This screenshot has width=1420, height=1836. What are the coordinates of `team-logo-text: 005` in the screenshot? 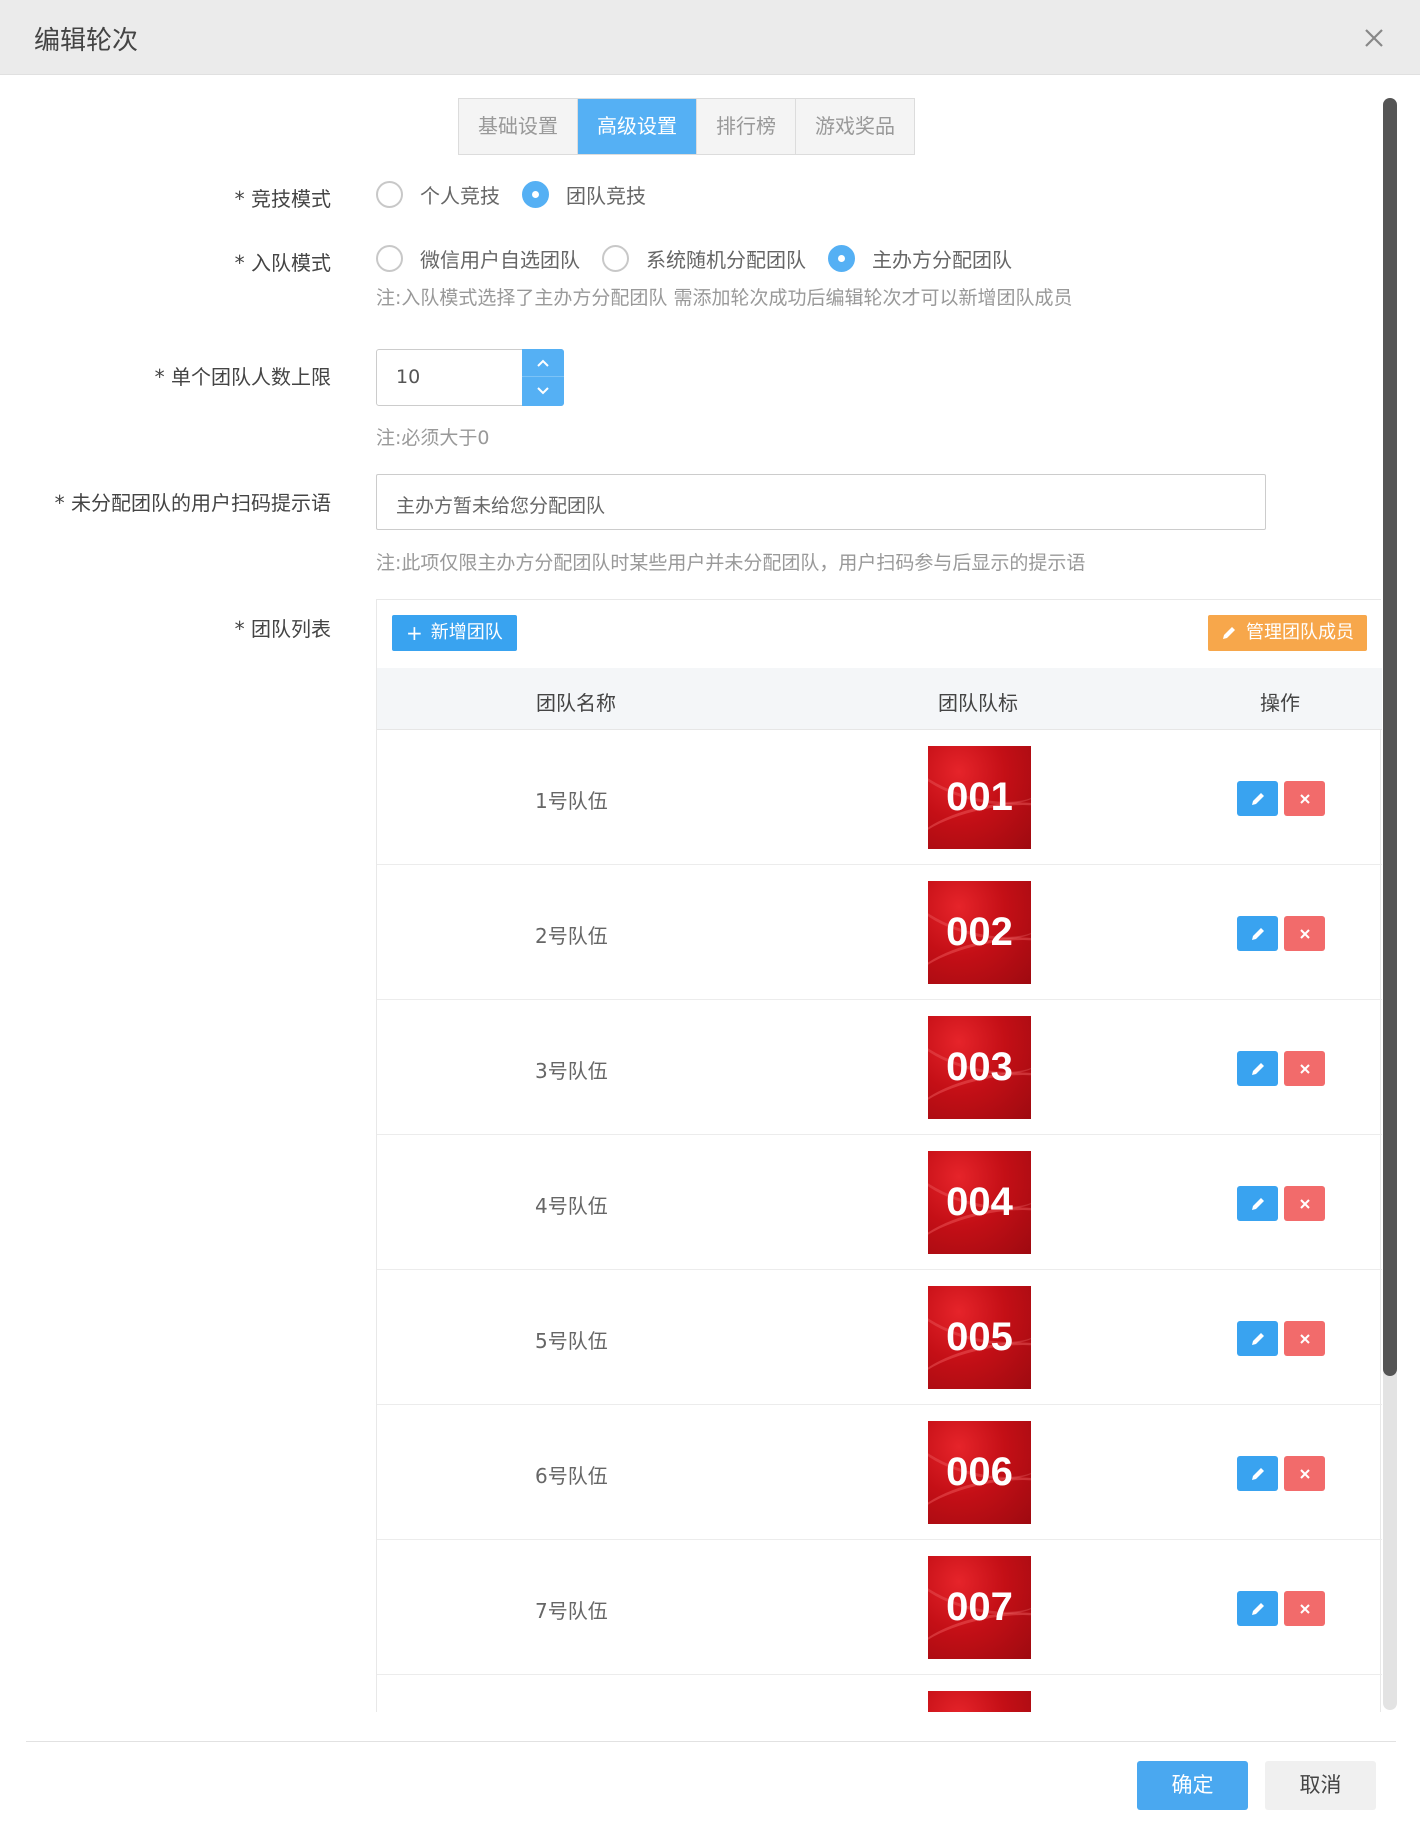 It's located at (979, 1337).